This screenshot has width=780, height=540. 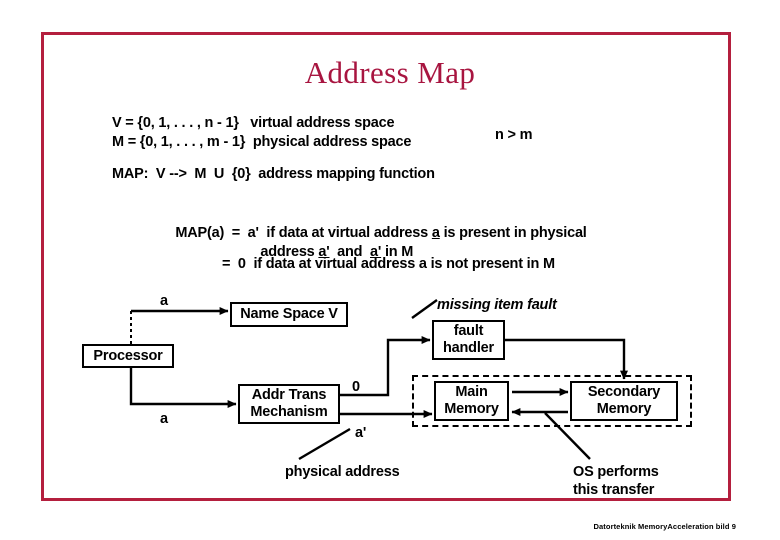 I want to click on label-physical-address: physical address, so click(x=342, y=472).